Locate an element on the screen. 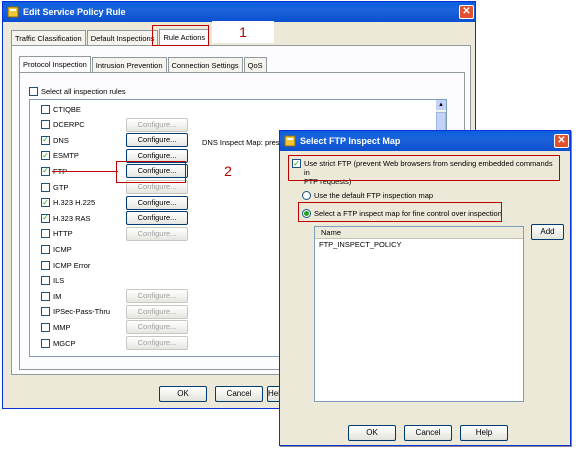 The image size is (576, 450). rule-row: HTTP is located at coordinates (57, 234).